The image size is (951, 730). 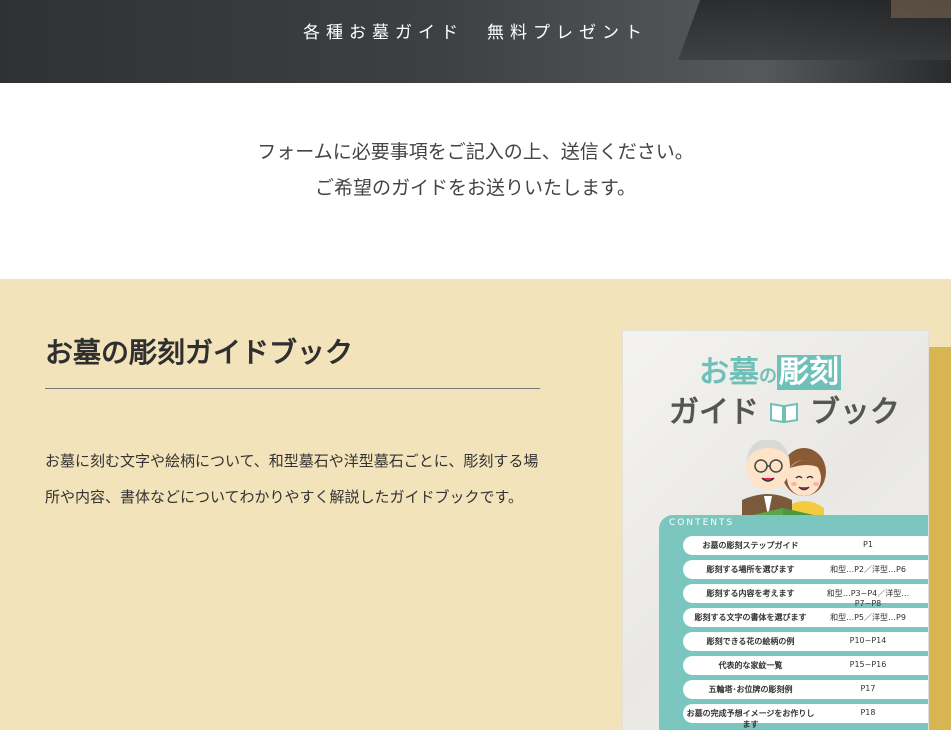 I want to click on toc-row: 彫刻する内容を考えます 和型…P3~P4／洋型…P7~P8, so click(x=805, y=596).